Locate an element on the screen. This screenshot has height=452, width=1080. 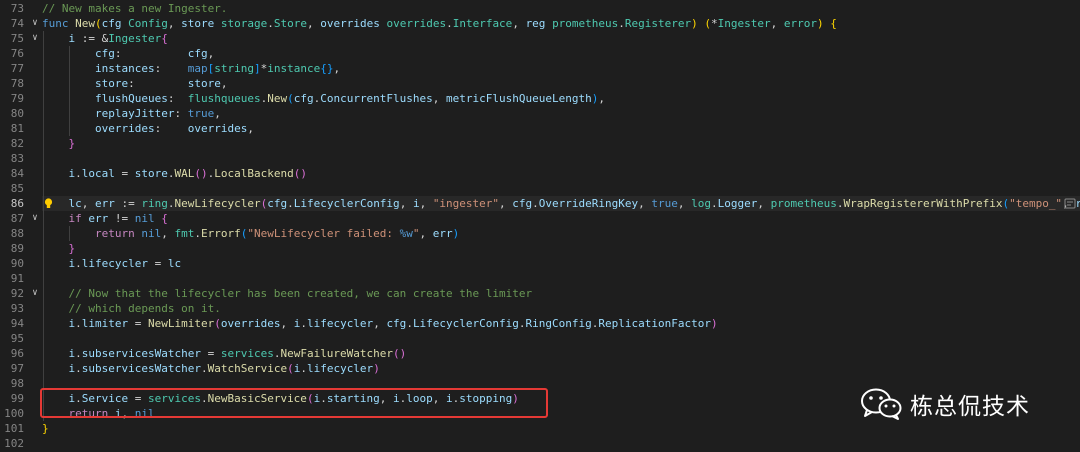
code-line: 73 // New makes a new Ingester. is located at coordinates (540, 8).